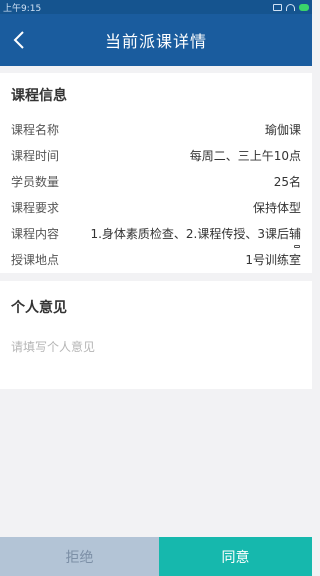  I want to click on row-value: 保持体型, so click(276, 207).